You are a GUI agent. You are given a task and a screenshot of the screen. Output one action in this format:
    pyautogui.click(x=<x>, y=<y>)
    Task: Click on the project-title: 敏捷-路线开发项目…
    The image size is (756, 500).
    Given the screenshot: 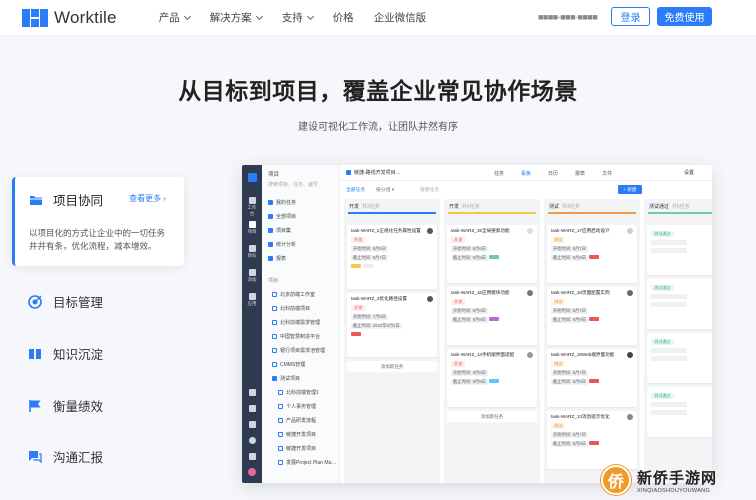 What is the action you would take?
    pyautogui.click(x=377, y=172)
    